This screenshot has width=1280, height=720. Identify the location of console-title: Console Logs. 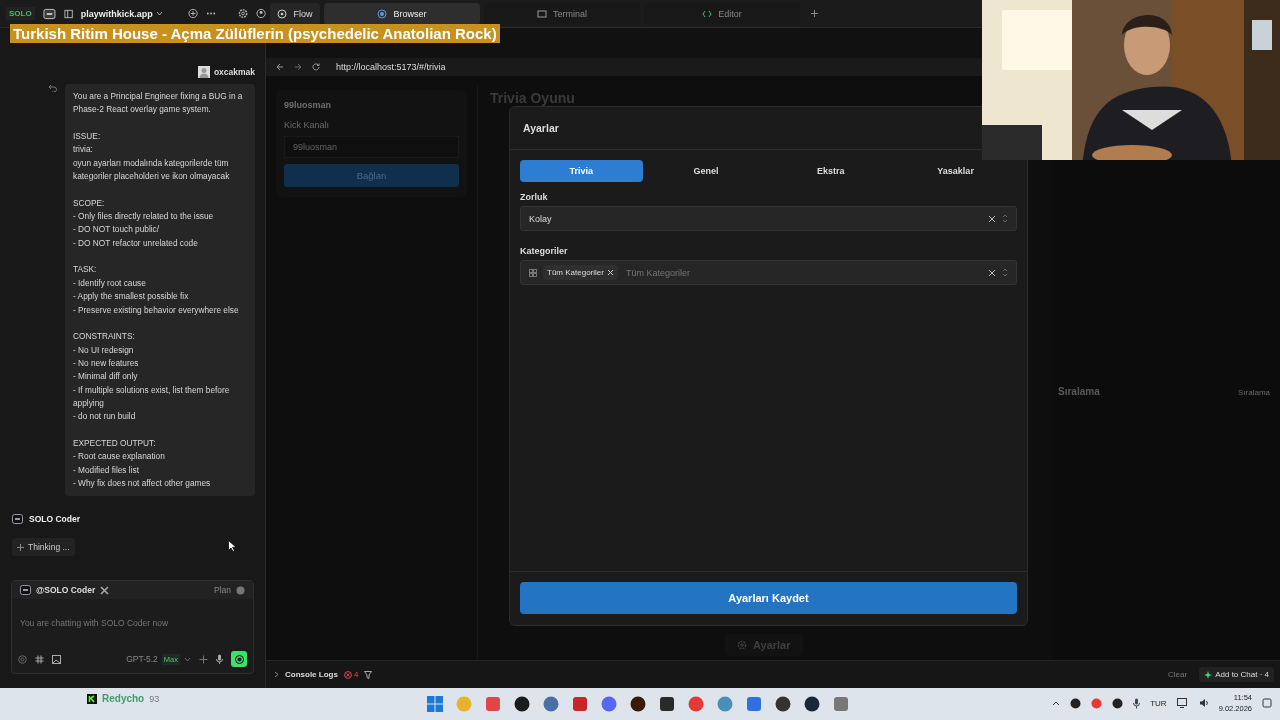
(311, 674).